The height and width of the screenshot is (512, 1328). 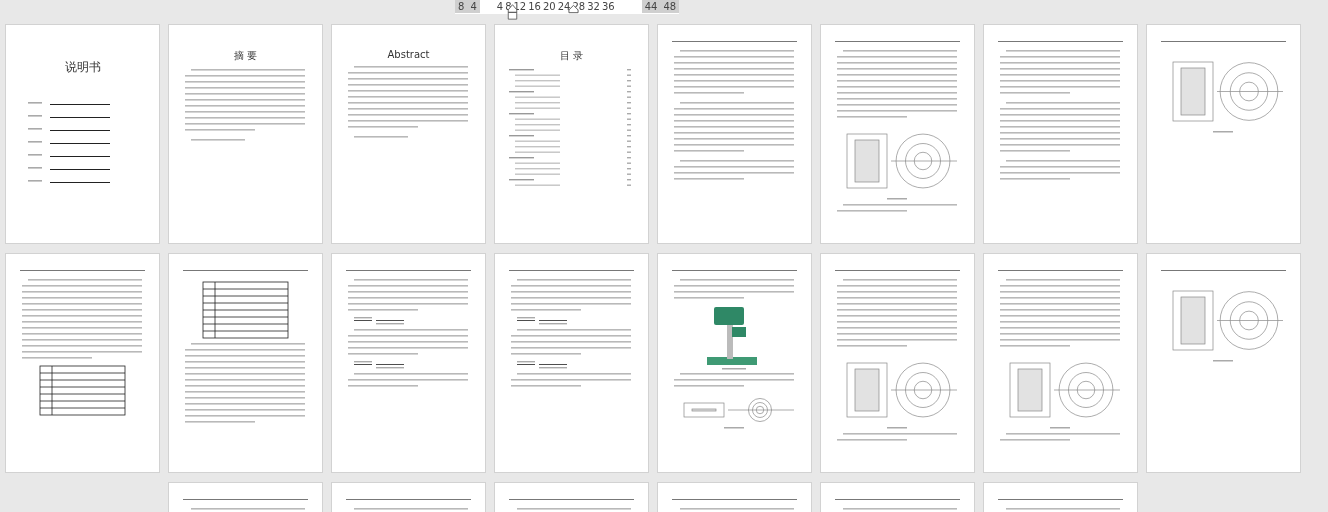 What do you see at coordinates (571, 56) in the screenshot?
I see `page-title: 目 录` at bounding box center [571, 56].